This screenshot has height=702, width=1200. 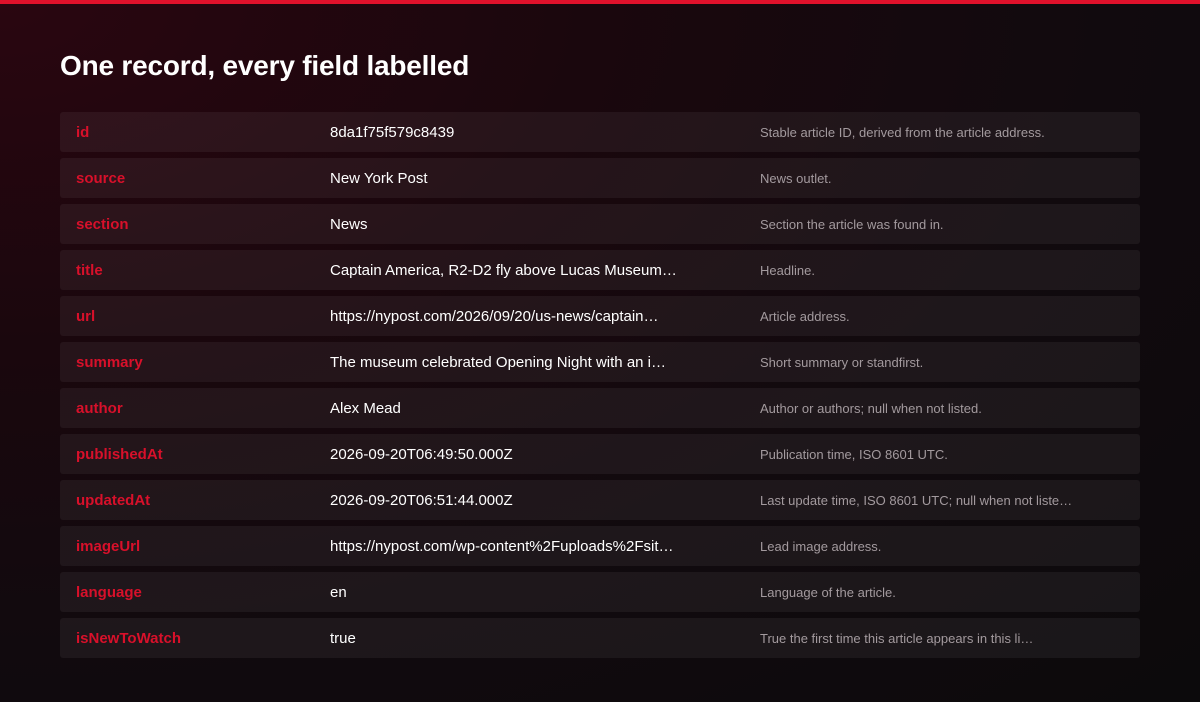 What do you see at coordinates (102, 224) in the screenshot?
I see `field-key: section` at bounding box center [102, 224].